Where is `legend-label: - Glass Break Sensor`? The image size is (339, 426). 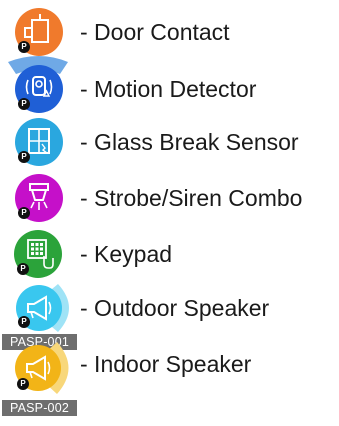
legend-label: - Glass Break Sensor is located at coordinates (189, 142).